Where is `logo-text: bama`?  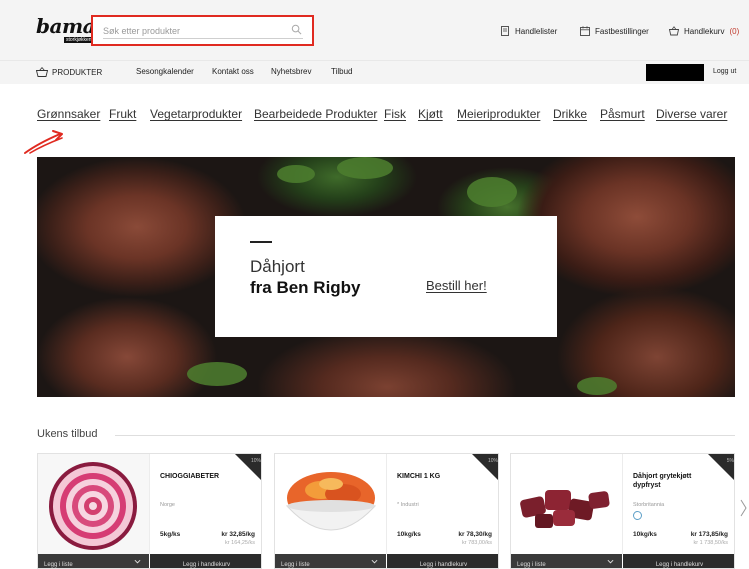
logo-text: bama is located at coordinates (66, 26).